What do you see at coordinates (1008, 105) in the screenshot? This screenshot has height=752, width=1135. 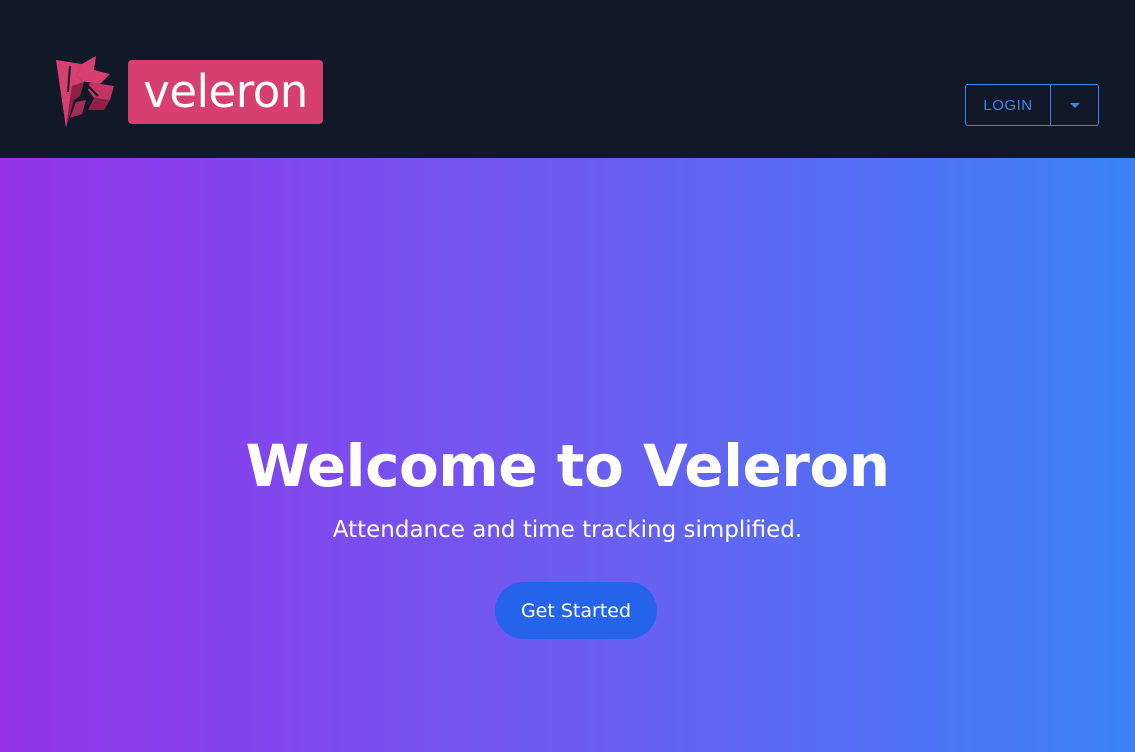 I see `login-button: LOGIN` at bounding box center [1008, 105].